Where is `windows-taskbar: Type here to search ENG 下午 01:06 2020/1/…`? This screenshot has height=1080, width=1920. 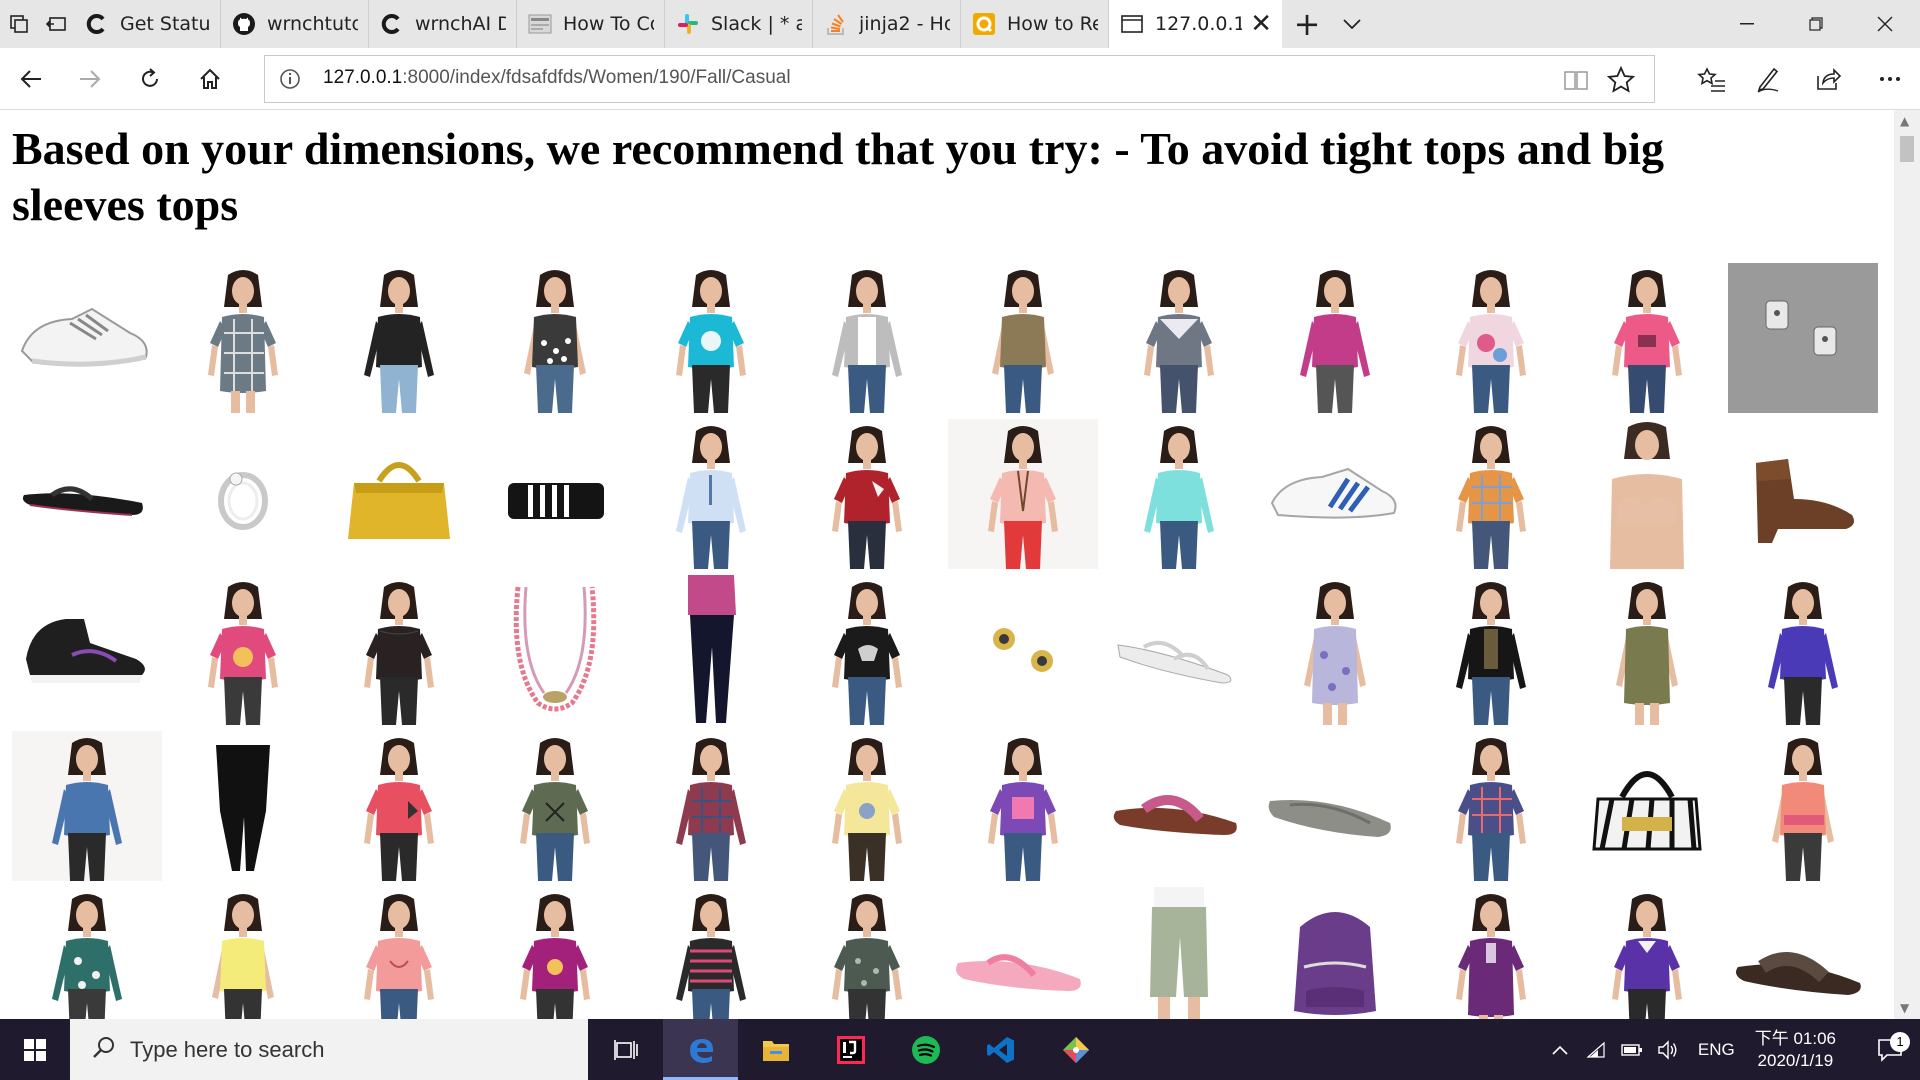
windows-taskbar: Type here to search ENG 下午 01:06 2020/1/… is located at coordinates (960, 1049).